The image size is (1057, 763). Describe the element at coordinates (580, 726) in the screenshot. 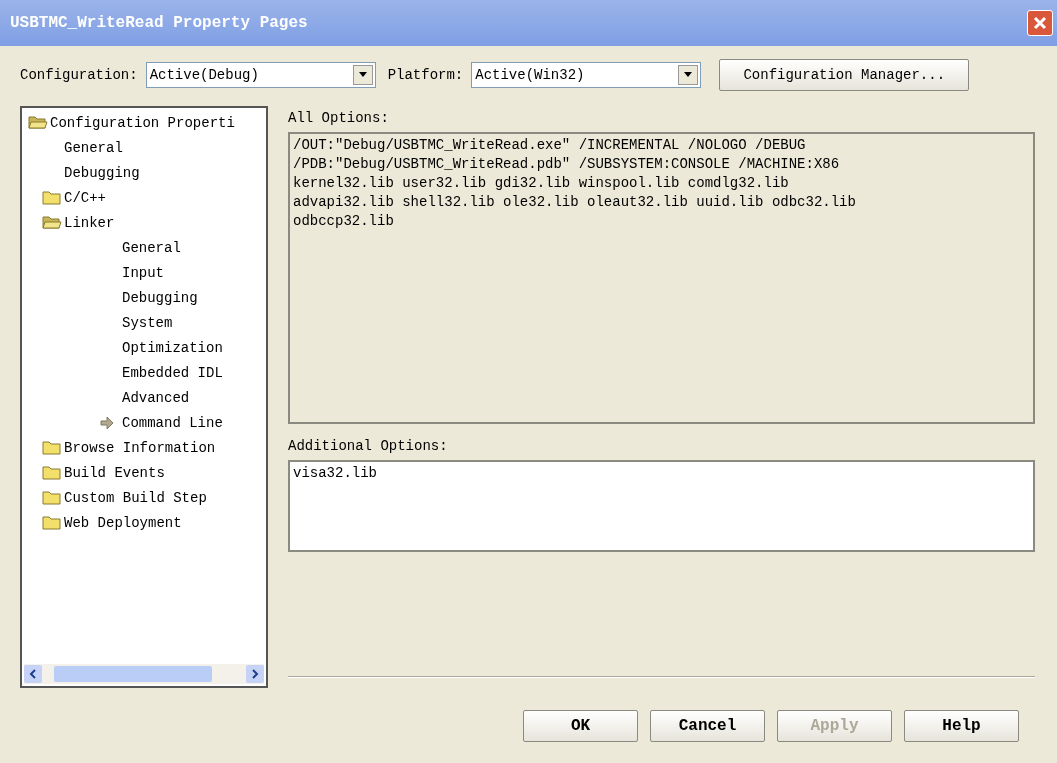

I see `dialog-button: OK` at that location.